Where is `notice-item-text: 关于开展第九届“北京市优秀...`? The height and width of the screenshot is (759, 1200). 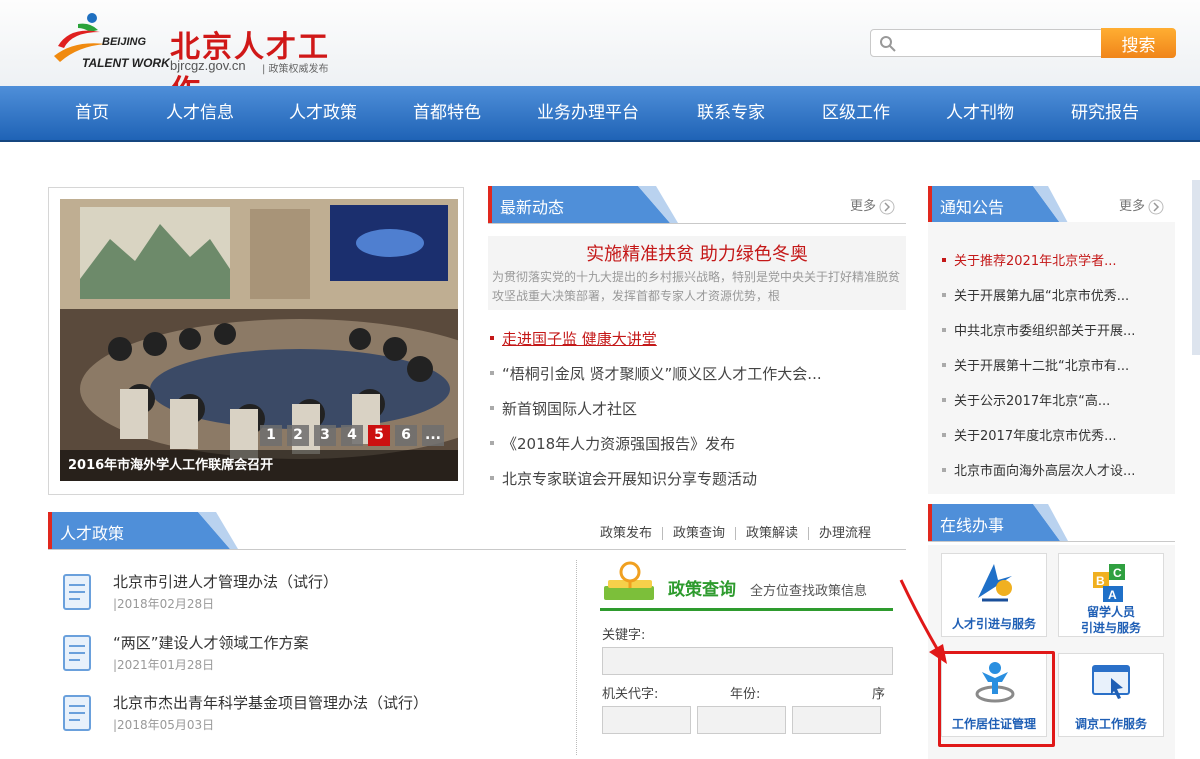
notice-item-text: 关于开展第九届“北京市优秀... is located at coordinates (1042, 296).